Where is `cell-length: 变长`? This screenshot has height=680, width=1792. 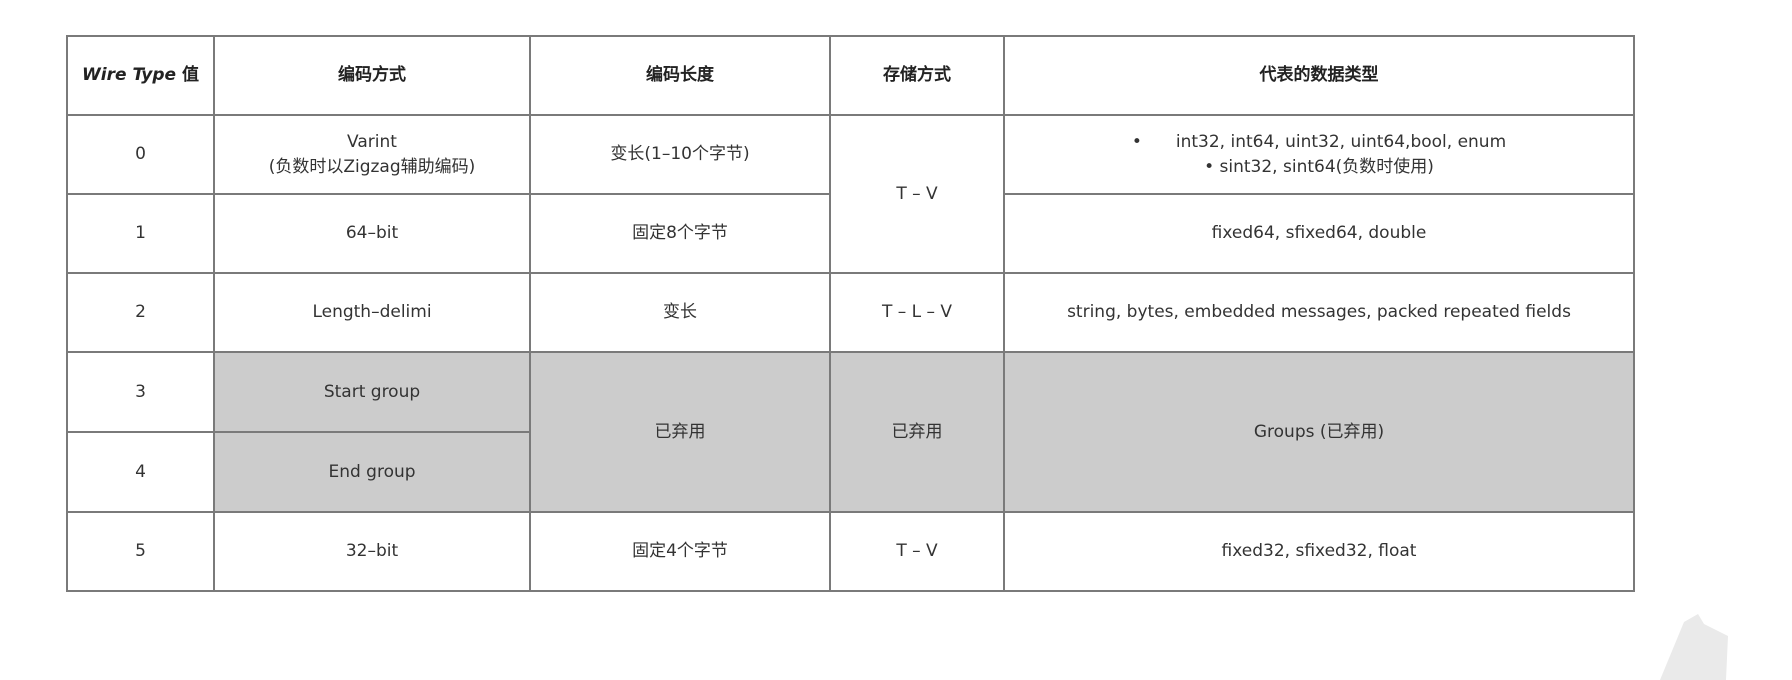 cell-length: 变长 is located at coordinates (680, 312).